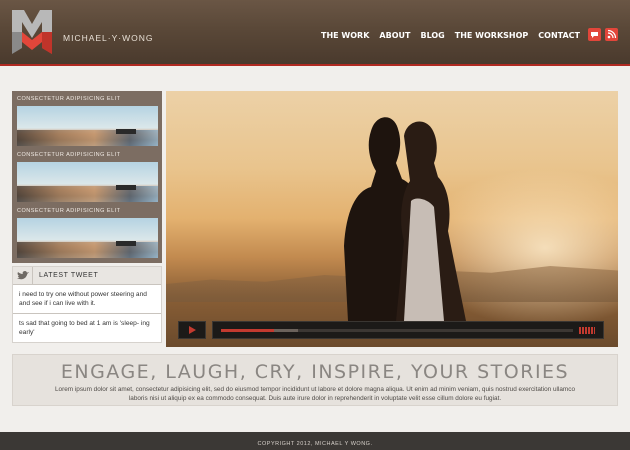 This screenshot has width=630, height=450. What do you see at coordinates (432, 35) in the screenshot?
I see `nav-blog: BLOG` at bounding box center [432, 35].